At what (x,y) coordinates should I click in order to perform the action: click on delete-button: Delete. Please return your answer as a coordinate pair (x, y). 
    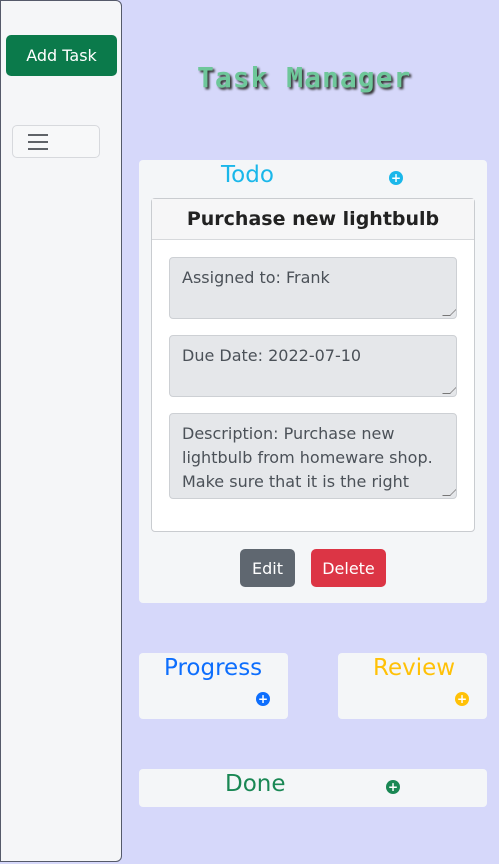
    Looking at the image, I should click on (348, 568).